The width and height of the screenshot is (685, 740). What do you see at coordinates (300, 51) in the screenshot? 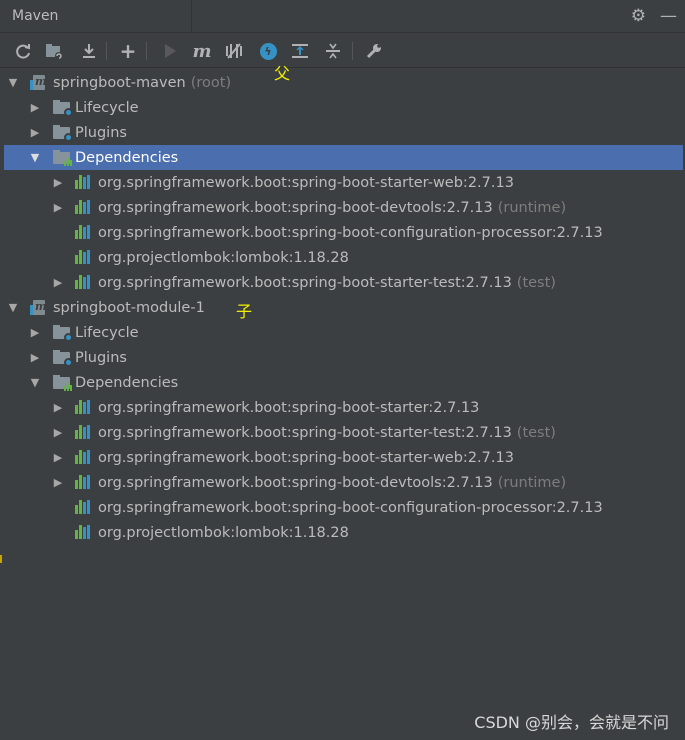
I see `show-dependencies-icon` at bounding box center [300, 51].